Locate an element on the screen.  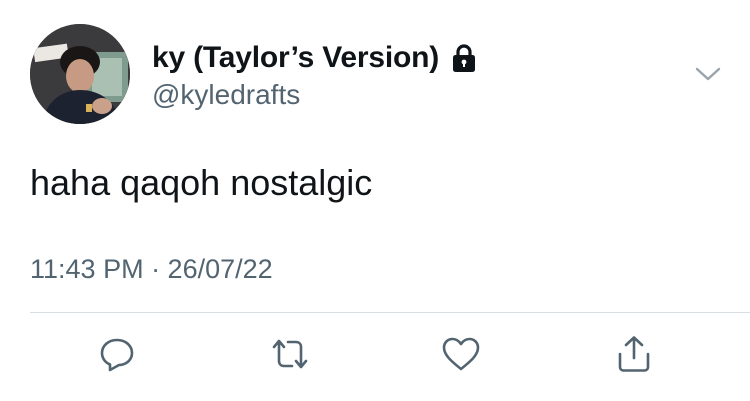
reply-icon is located at coordinates (117, 355).